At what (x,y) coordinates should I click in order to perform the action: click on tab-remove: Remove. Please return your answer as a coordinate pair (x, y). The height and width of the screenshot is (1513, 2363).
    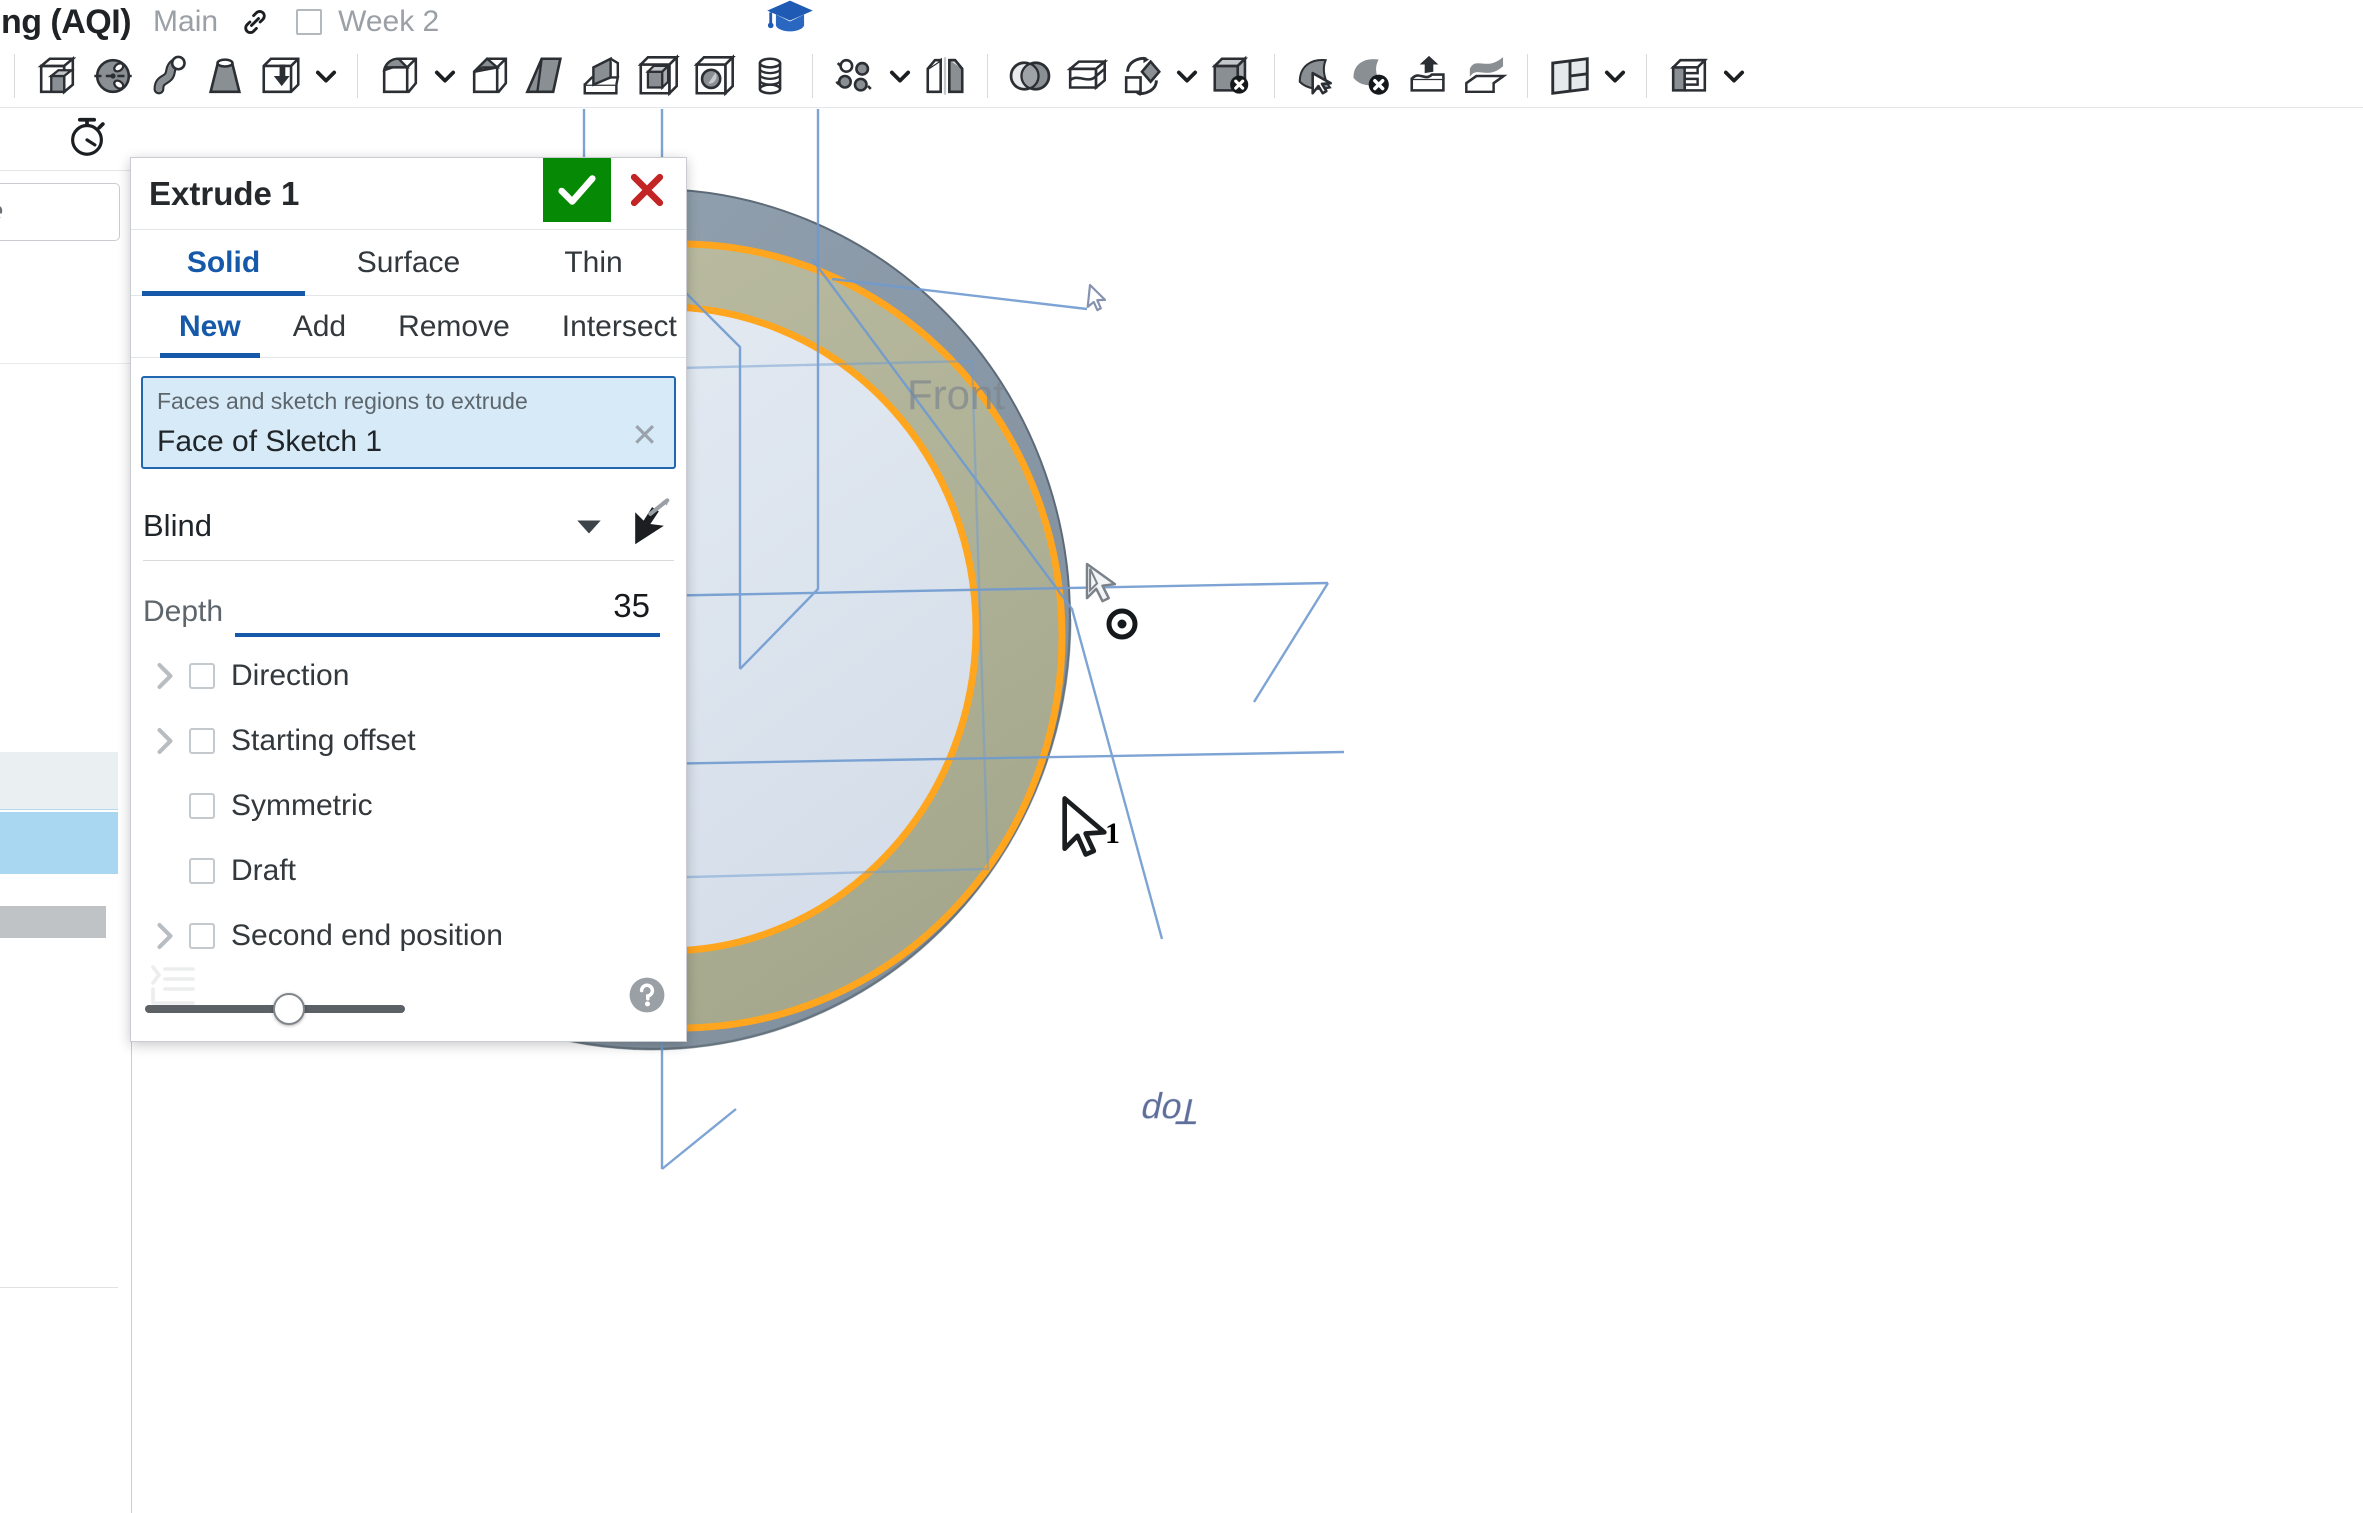
    Looking at the image, I should click on (454, 326).